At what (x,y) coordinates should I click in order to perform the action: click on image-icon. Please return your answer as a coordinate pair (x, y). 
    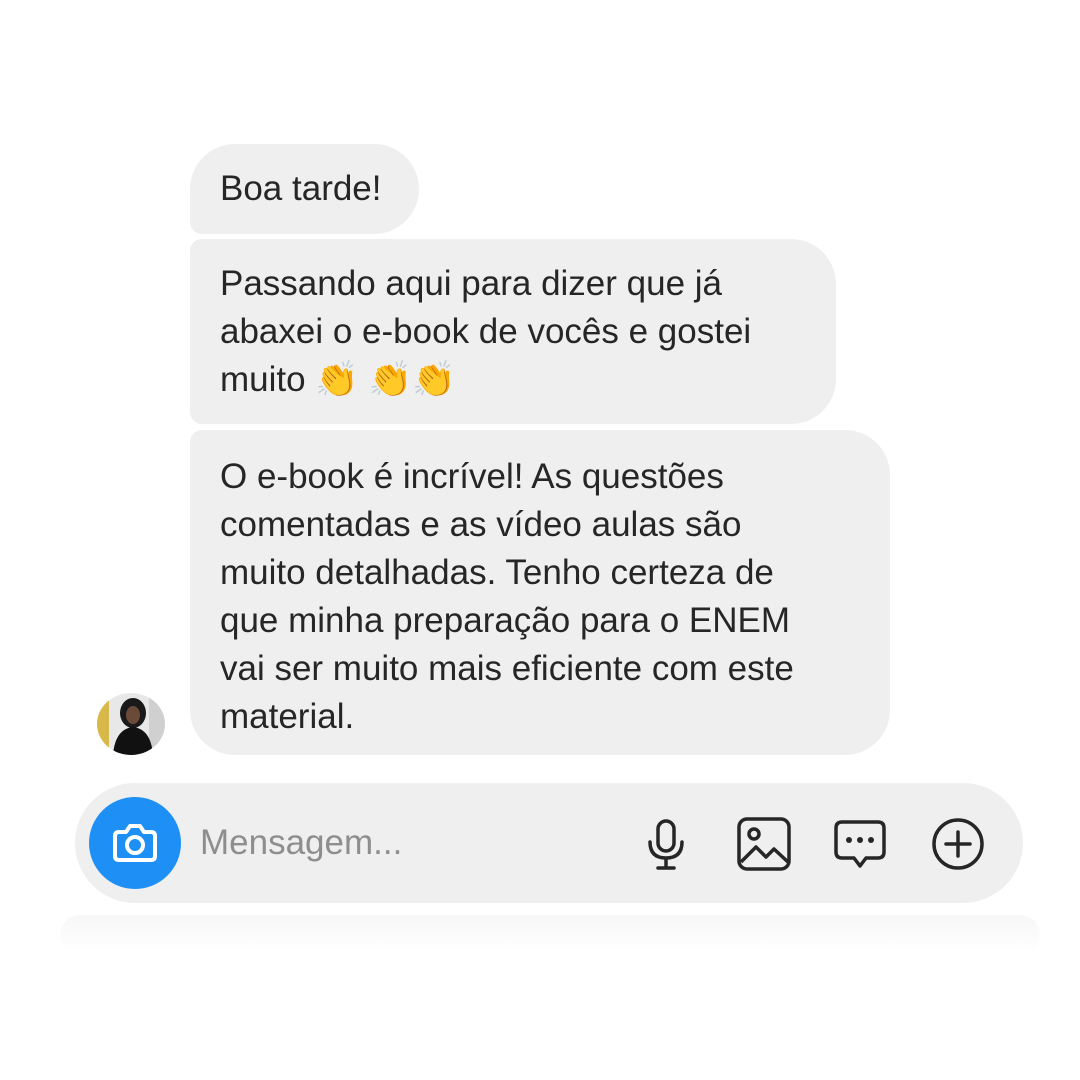
    Looking at the image, I should click on (764, 844).